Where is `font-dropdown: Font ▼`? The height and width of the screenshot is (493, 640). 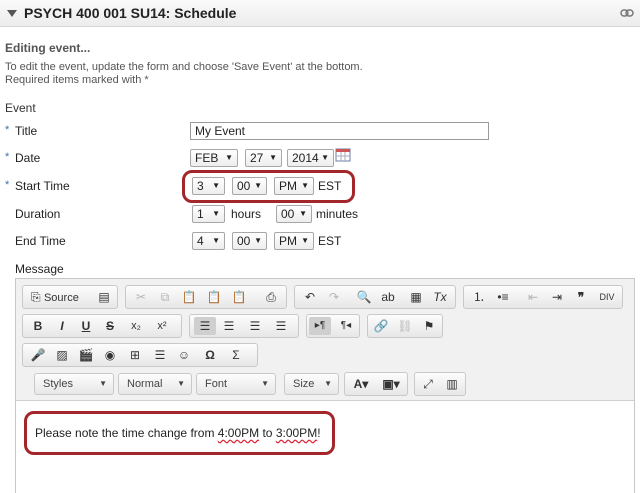
font-dropdown: Font ▼ is located at coordinates (236, 384).